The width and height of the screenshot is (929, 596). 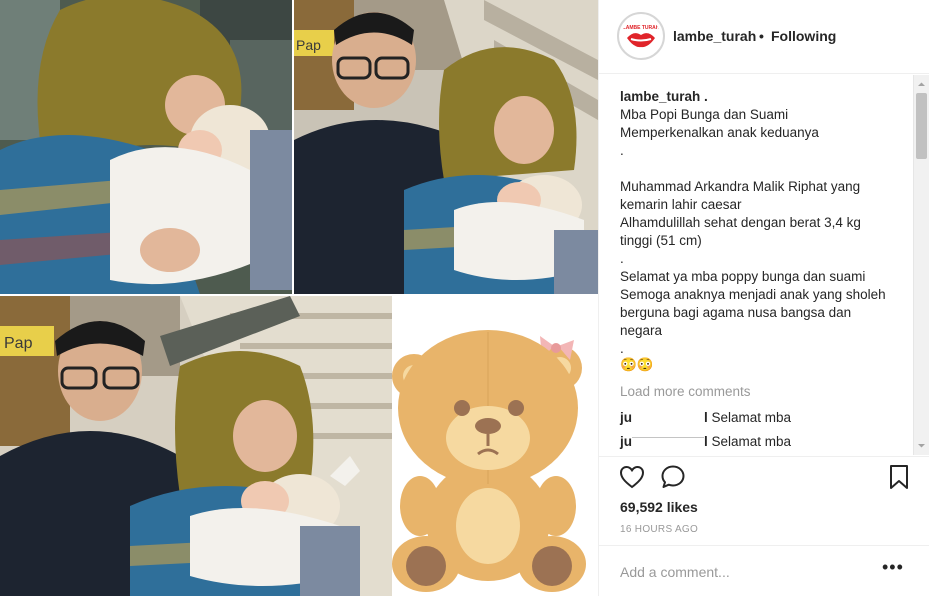 What do you see at coordinates (764, 501) in the screenshot?
I see `post-actions: 69,592 likes 16 HOURS AGO` at bounding box center [764, 501].